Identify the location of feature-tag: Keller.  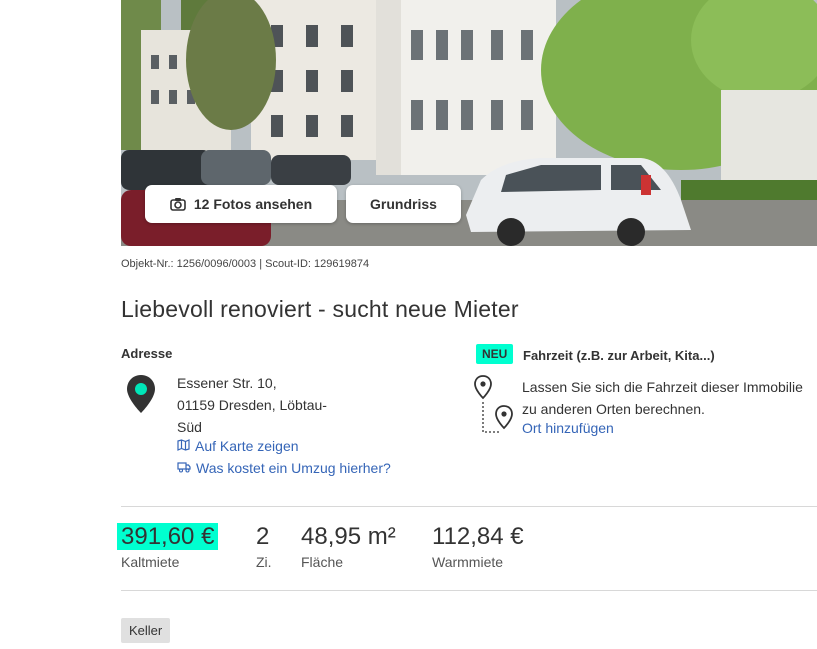
(146, 630).